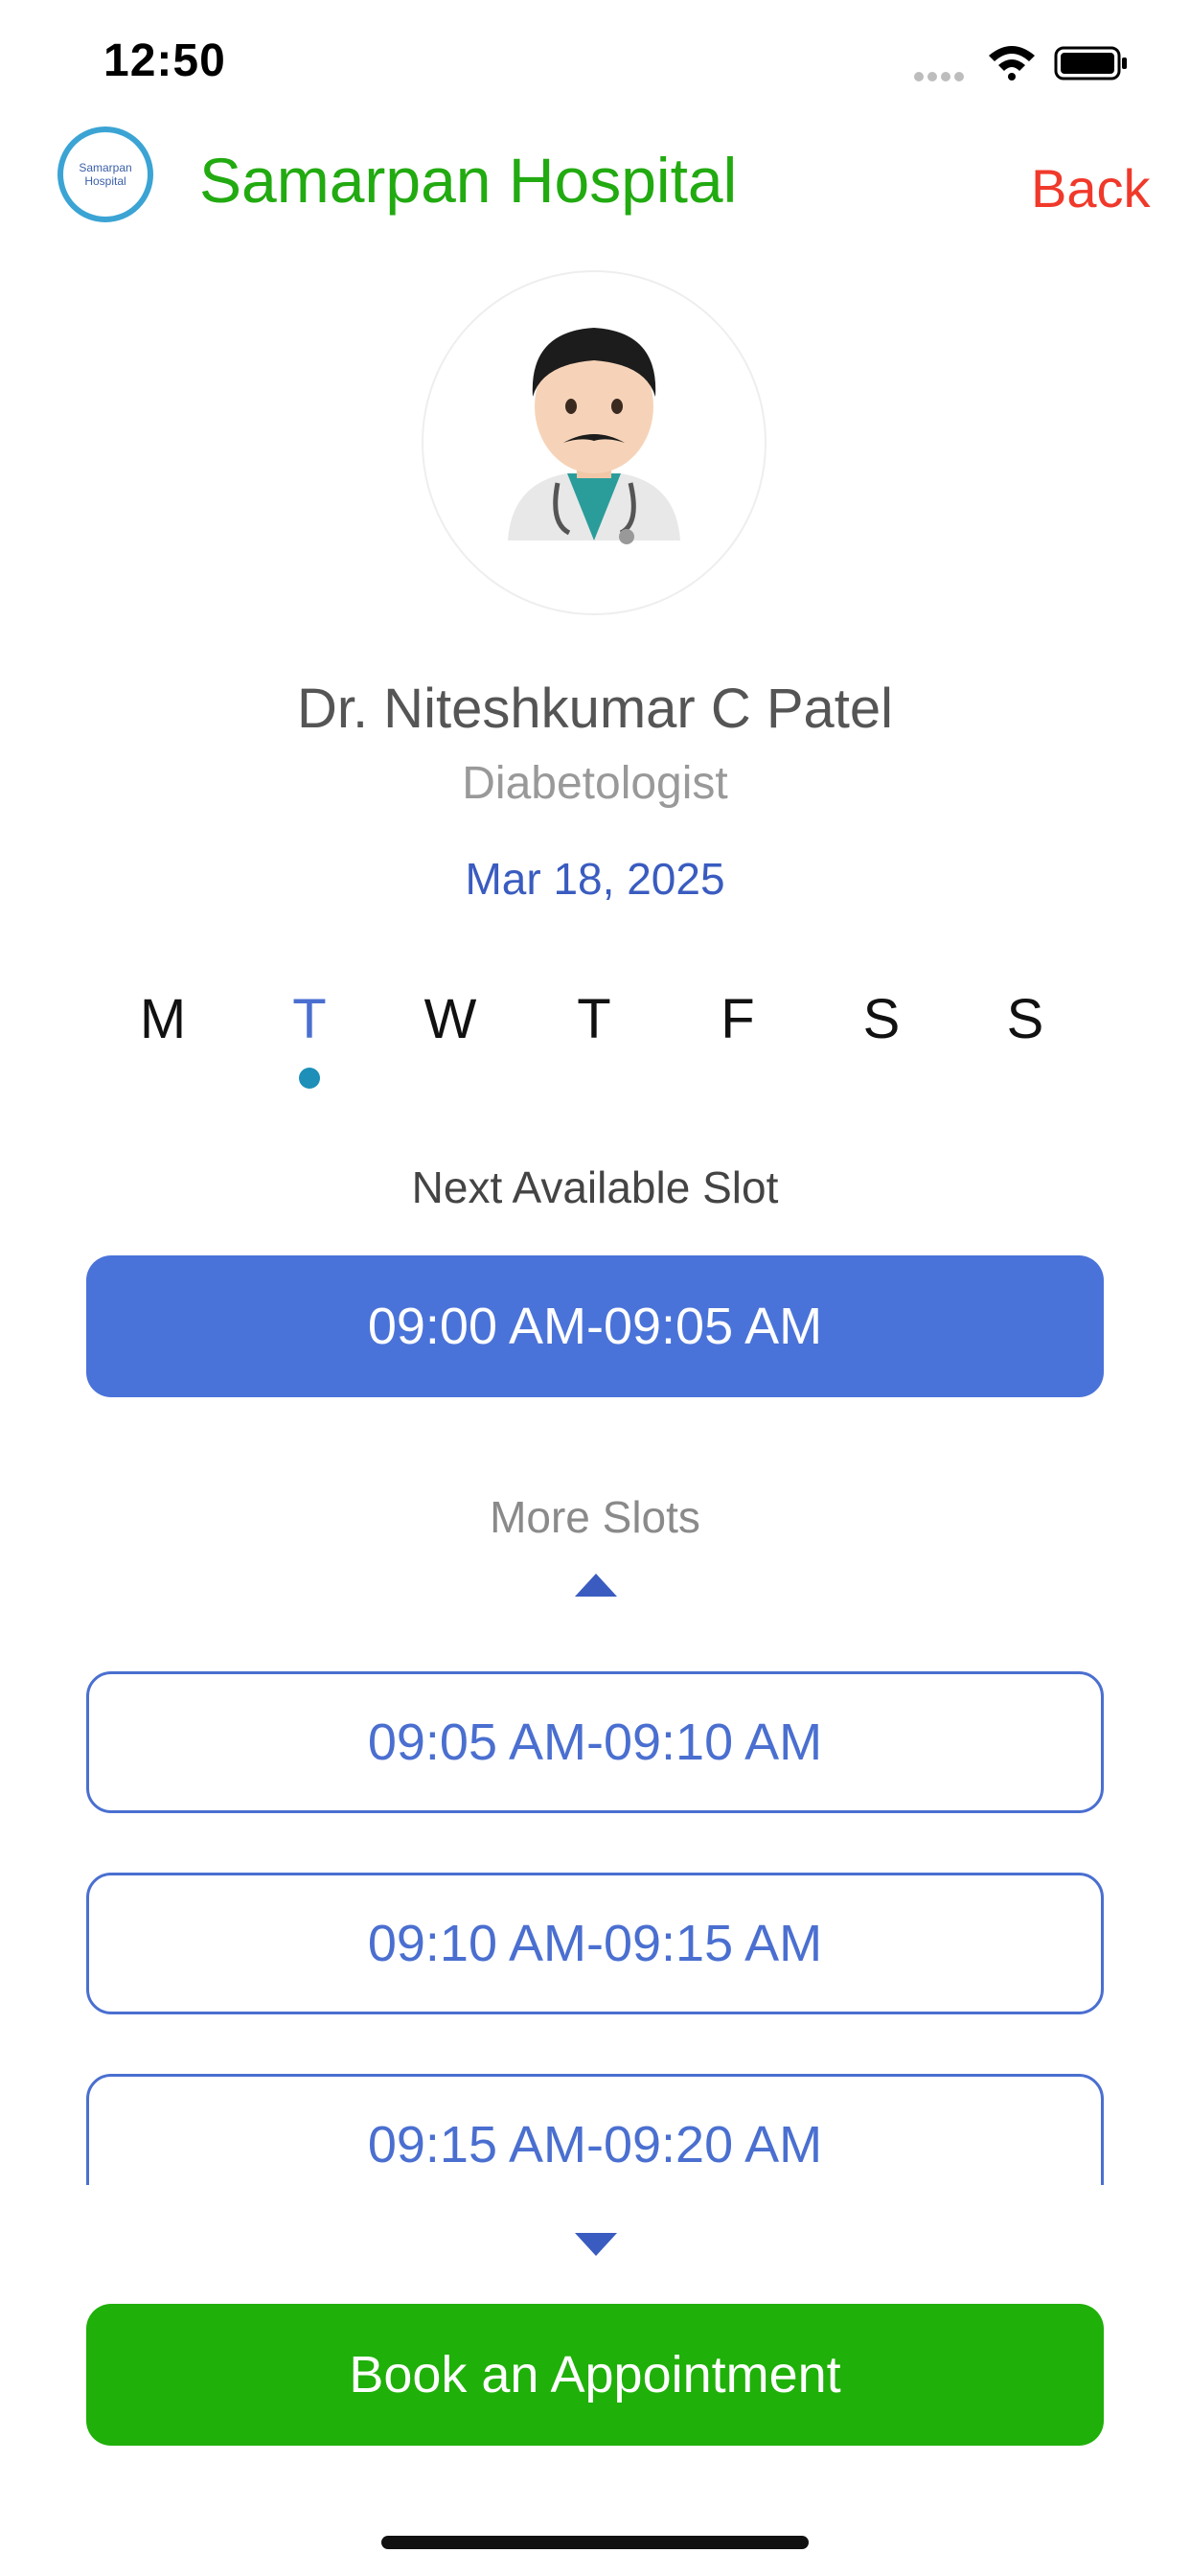 This screenshot has height=2576, width=1190. What do you see at coordinates (595, 879) in the screenshot?
I see `selected-date: Mar 18, 2025` at bounding box center [595, 879].